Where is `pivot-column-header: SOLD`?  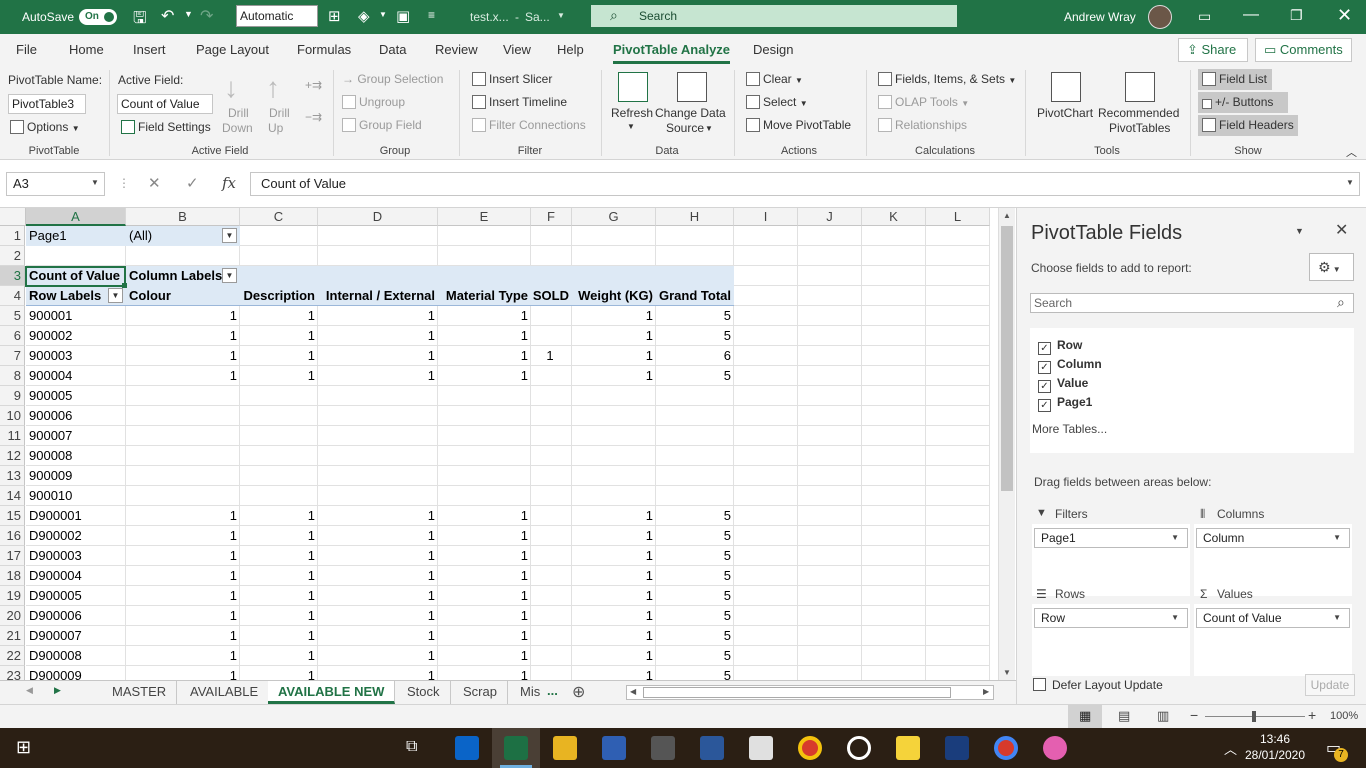
pivot-column-header: SOLD is located at coordinates (551, 296).